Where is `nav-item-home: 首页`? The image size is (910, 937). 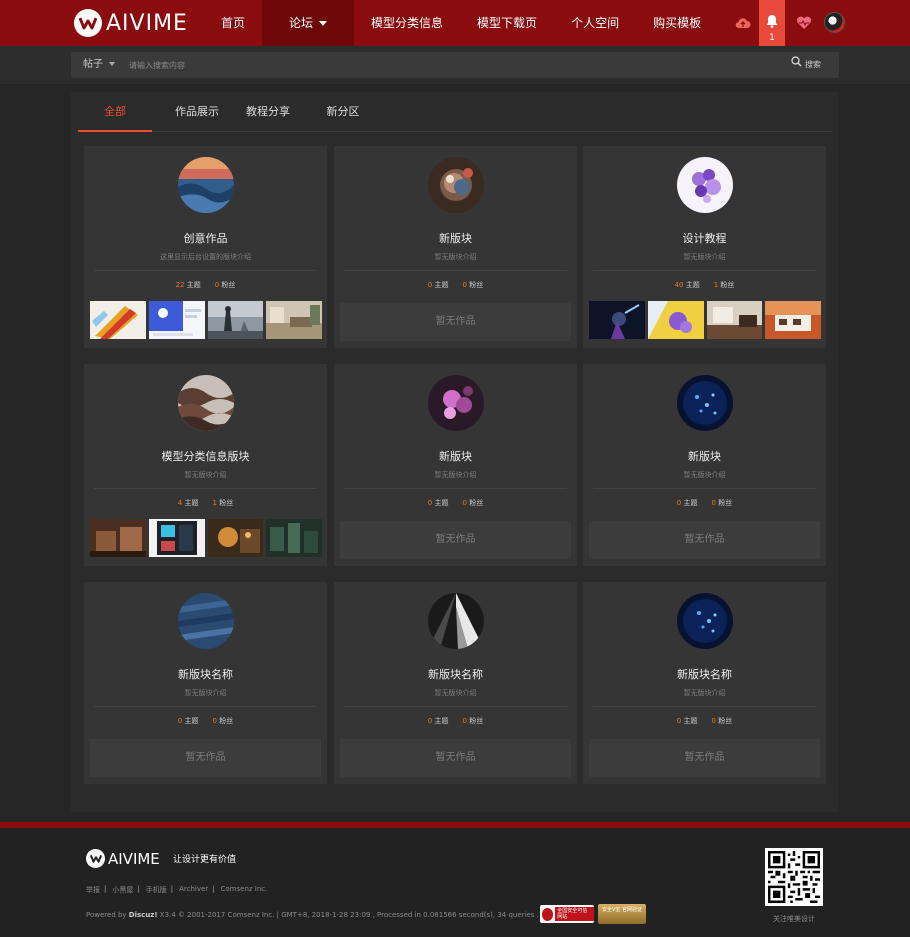
nav-item-home: 首页 is located at coordinates (233, 23).